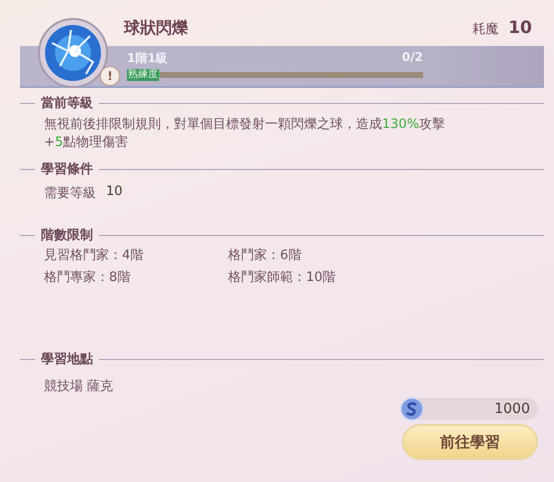 The height and width of the screenshot is (482, 554). Describe the element at coordinates (94, 255) in the screenshot. I see `tier-limit: 見習格鬥家：4階` at that location.